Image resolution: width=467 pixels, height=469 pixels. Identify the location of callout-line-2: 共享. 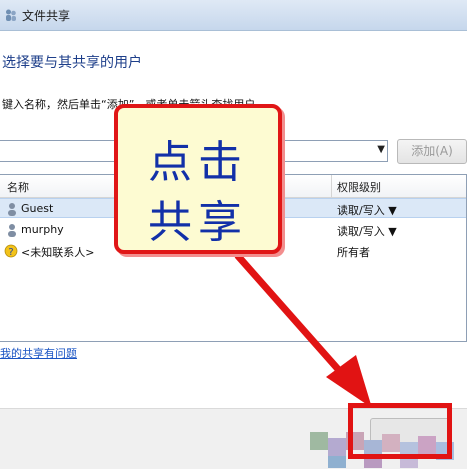
(198, 222).